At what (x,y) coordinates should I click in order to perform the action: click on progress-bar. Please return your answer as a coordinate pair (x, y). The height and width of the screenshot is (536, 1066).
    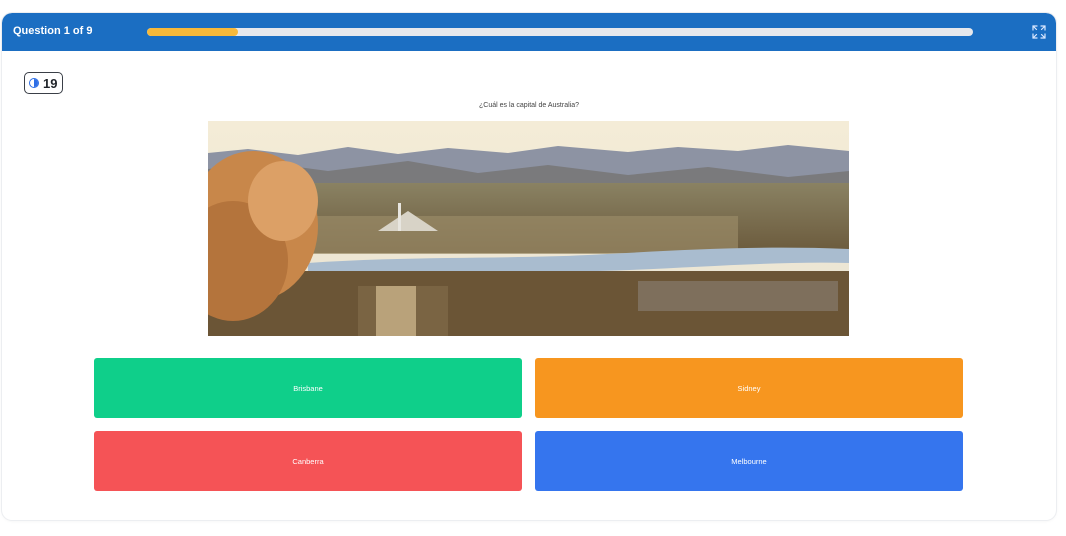
    Looking at the image, I should click on (560, 32).